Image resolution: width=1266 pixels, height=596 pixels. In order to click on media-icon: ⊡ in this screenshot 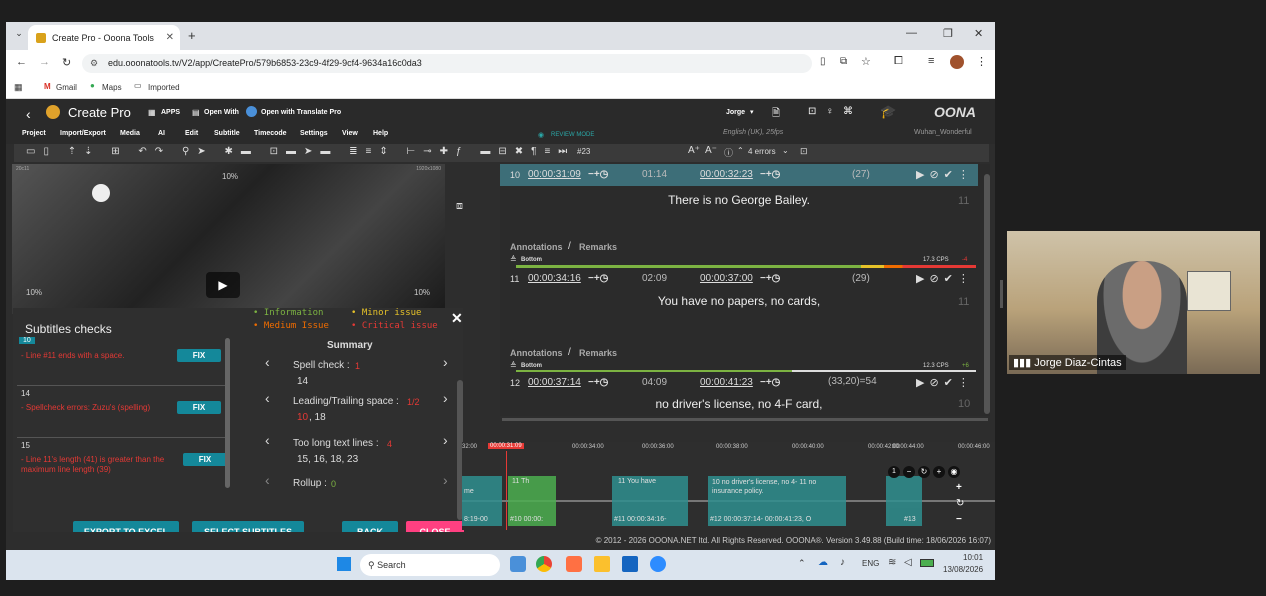, I will do `click(812, 111)`.